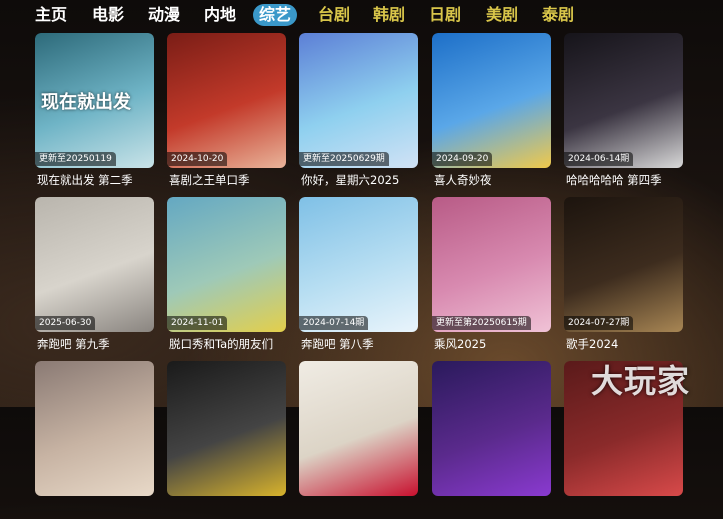  I want to click on poster-title-art: 现在就出发, so click(86, 102).